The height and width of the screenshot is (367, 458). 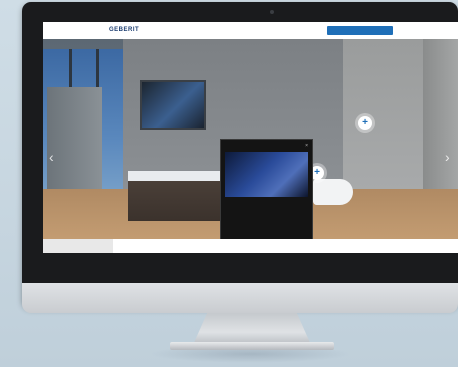 I want to click on cta-button, so click(x=360, y=30).